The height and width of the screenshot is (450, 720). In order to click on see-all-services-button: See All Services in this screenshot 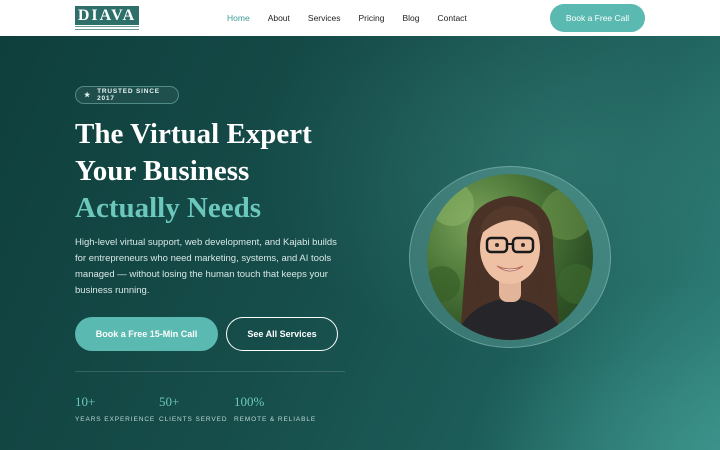, I will do `click(282, 334)`.